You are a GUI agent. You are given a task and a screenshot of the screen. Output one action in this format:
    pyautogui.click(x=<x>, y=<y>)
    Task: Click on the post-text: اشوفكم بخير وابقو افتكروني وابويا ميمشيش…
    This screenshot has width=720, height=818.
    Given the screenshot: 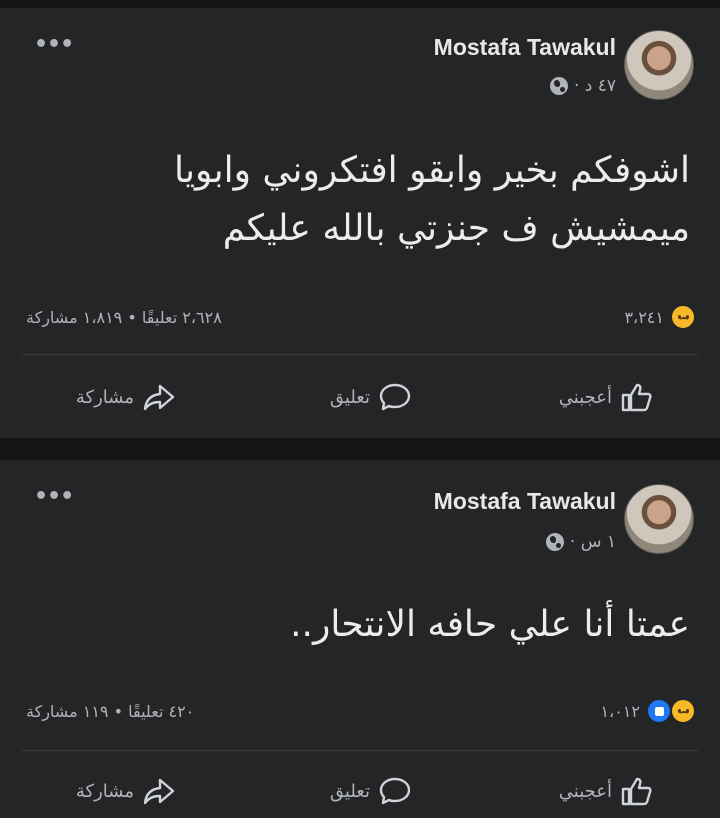 What is the action you would take?
    pyautogui.click(x=432, y=200)
    